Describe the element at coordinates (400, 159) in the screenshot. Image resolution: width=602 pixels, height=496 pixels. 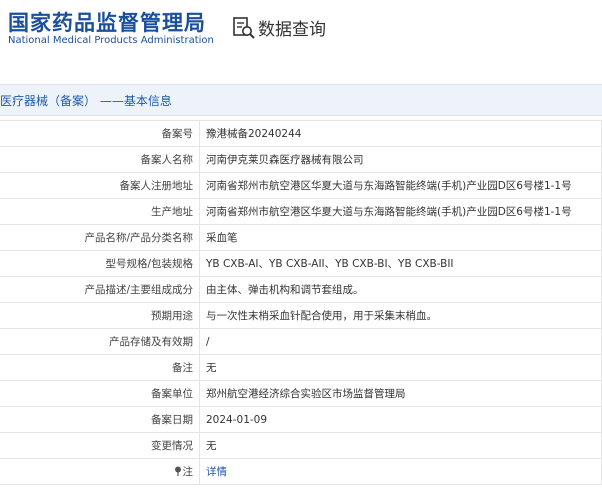
I see `field-value: 河南伊克莱贝森医疗器械有限公司` at that location.